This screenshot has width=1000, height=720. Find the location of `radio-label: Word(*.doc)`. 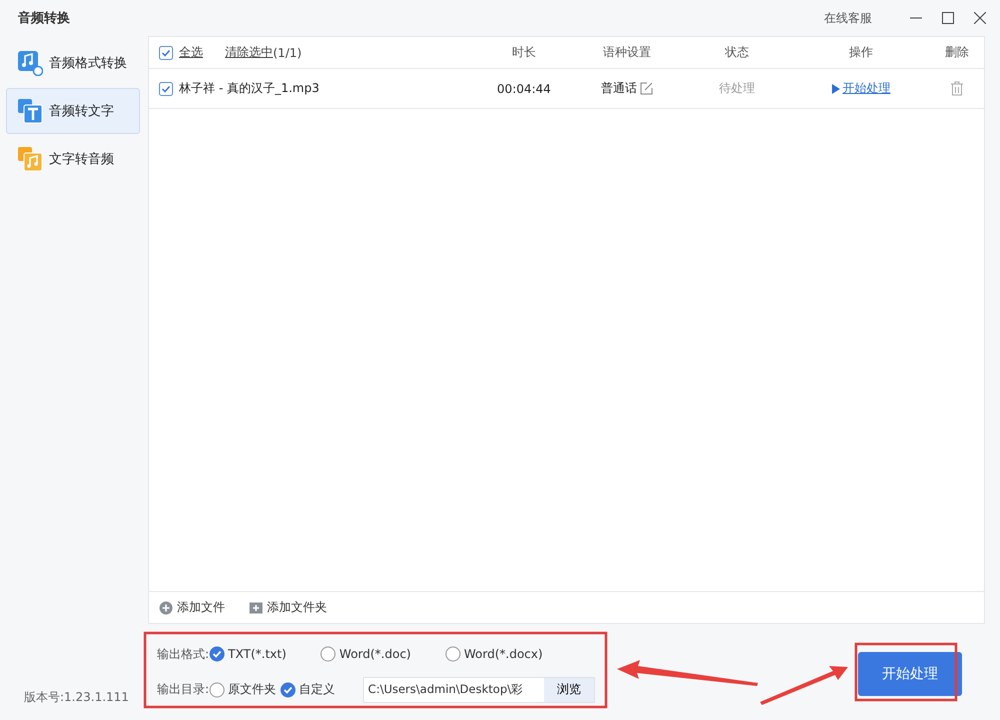

radio-label: Word(*.doc) is located at coordinates (375, 654).